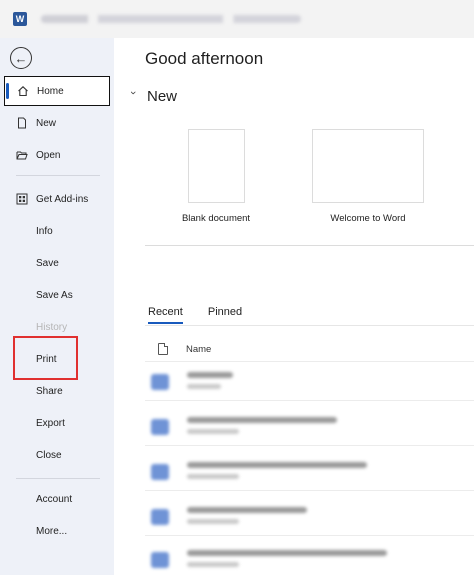  What do you see at coordinates (47, 263) in the screenshot?
I see `sidebar-item-label: Save` at bounding box center [47, 263].